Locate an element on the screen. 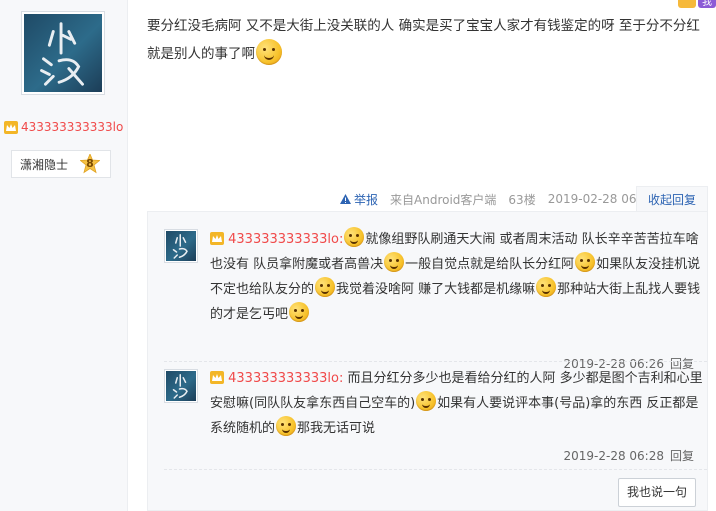 Image resolution: width=716 pixels, height=511 pixels. collapse-replies-button: 收起回复 is located at coordinates (672, 199).